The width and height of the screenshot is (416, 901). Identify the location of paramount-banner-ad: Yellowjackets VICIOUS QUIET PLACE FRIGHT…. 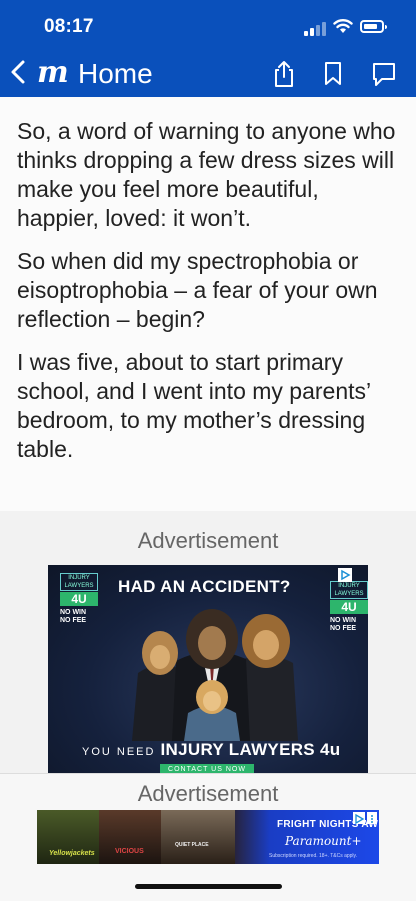
(208, 837).